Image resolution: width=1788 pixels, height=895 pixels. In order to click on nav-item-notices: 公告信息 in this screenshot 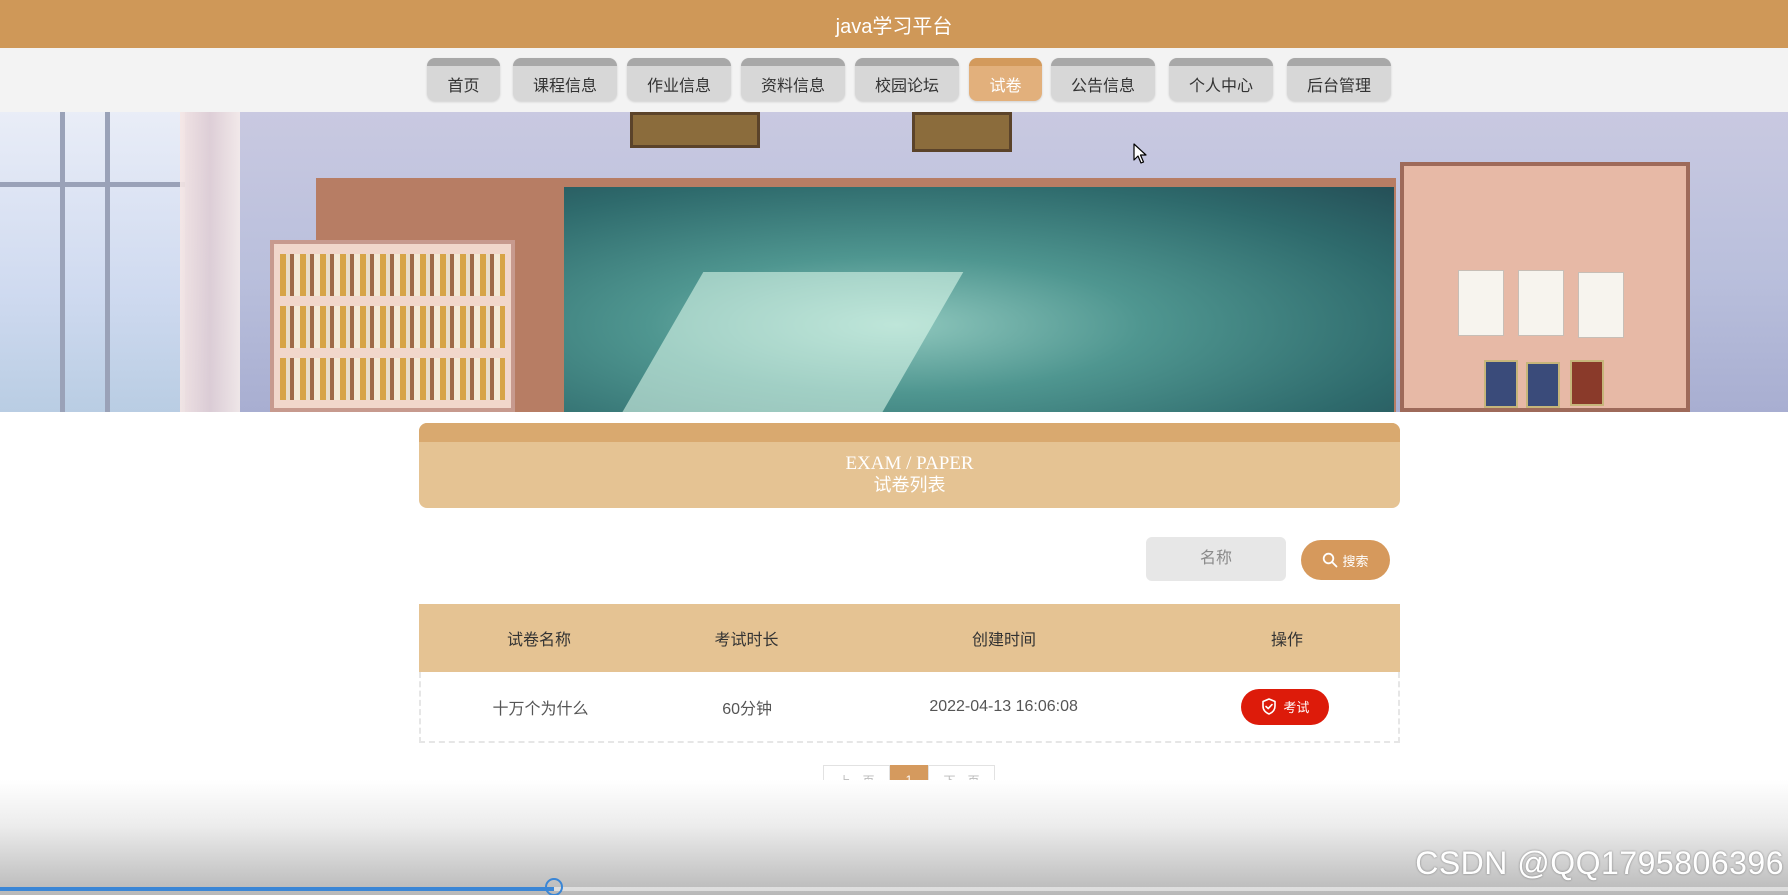, I will do `click(1103, 79)`.